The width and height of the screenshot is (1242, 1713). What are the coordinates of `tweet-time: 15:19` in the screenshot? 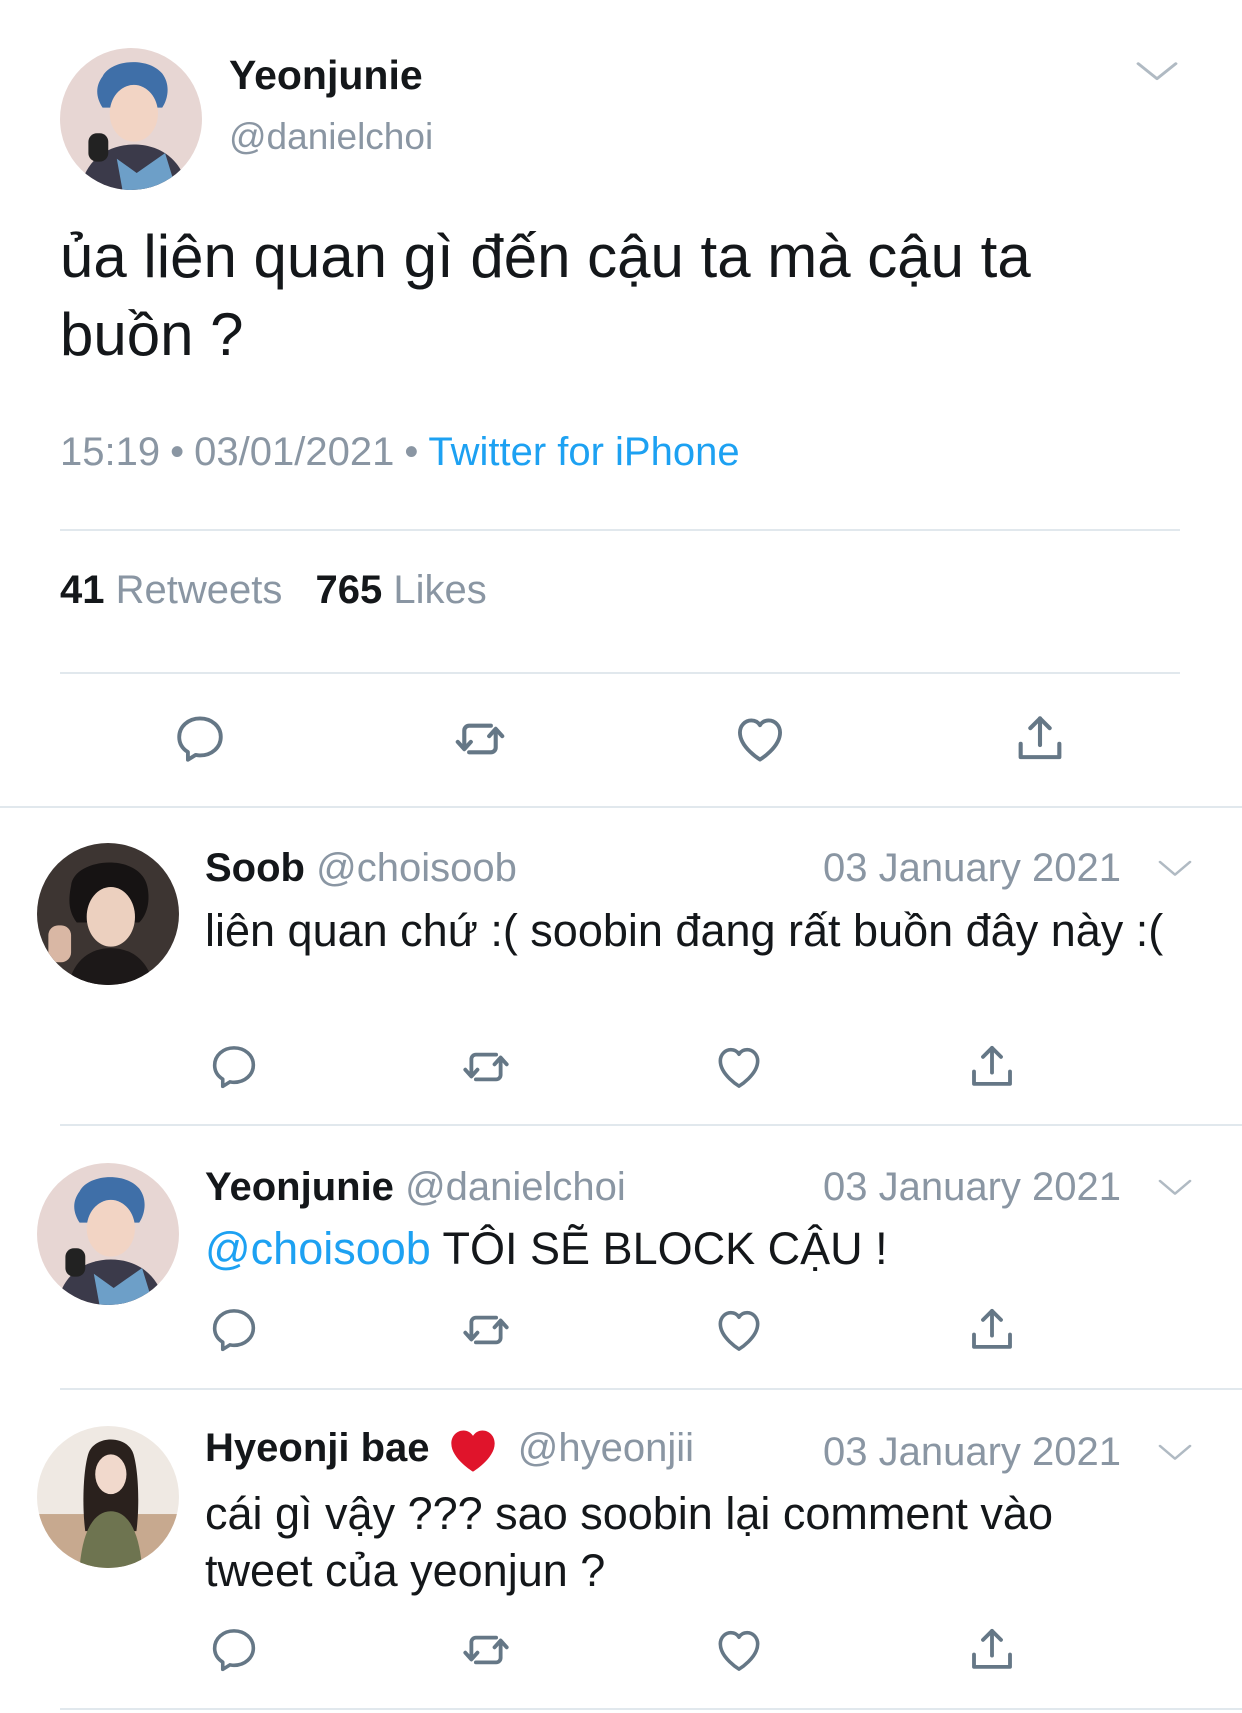 It's located at (110, 452).